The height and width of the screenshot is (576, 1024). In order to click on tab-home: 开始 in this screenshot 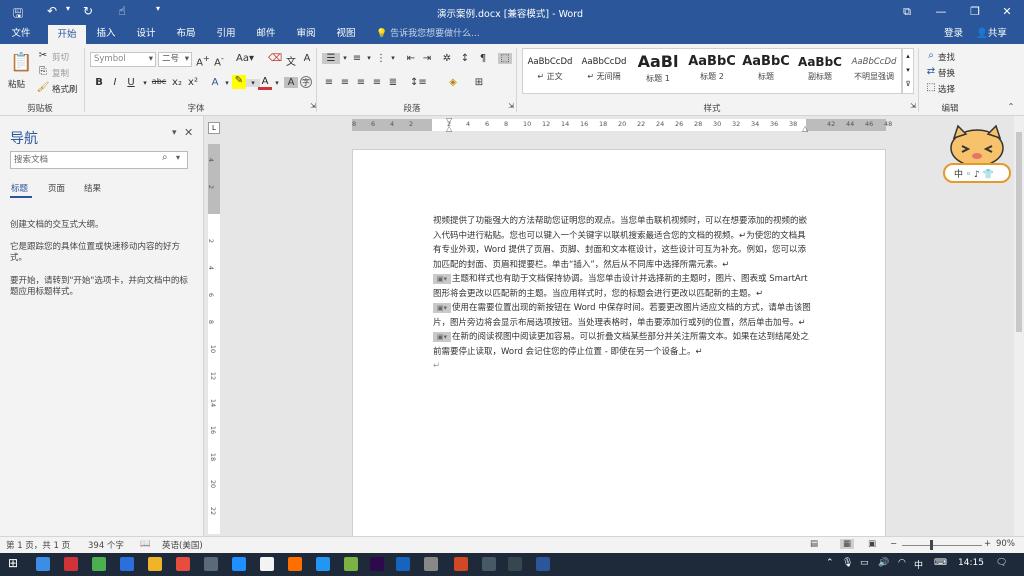, I will do `click(67, 34)`.